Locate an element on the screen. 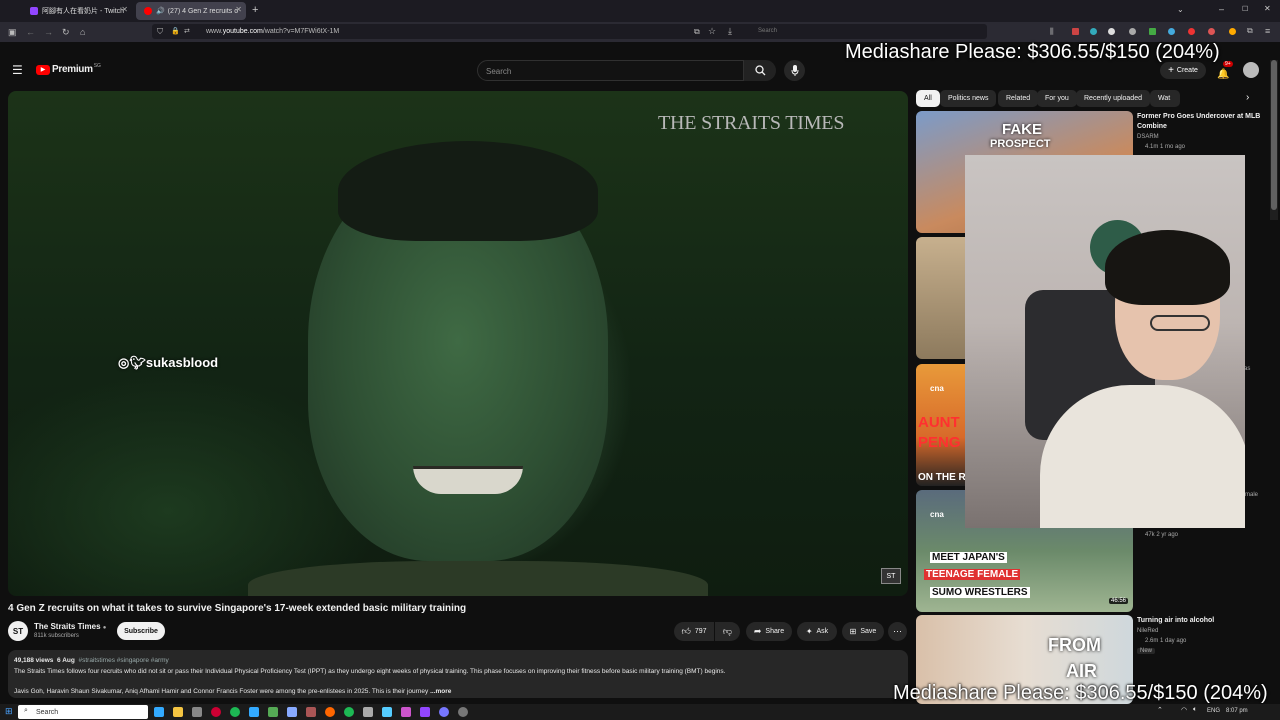  hashtags: #straitstimes #singapore #army is located at coordinates (123, 660).